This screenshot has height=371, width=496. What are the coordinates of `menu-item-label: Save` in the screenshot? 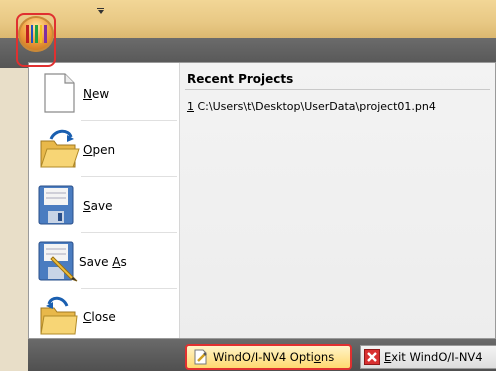 It's located at (98, 206).